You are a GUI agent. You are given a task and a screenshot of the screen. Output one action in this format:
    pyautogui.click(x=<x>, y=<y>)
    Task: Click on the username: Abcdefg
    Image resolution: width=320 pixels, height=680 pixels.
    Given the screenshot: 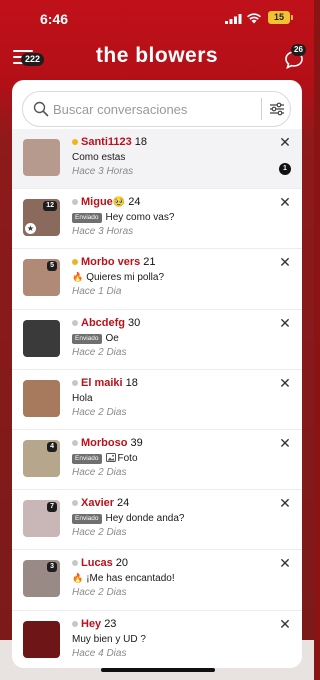 What is the action you would take?
    pyautogui.click(x=103, y=323)
    